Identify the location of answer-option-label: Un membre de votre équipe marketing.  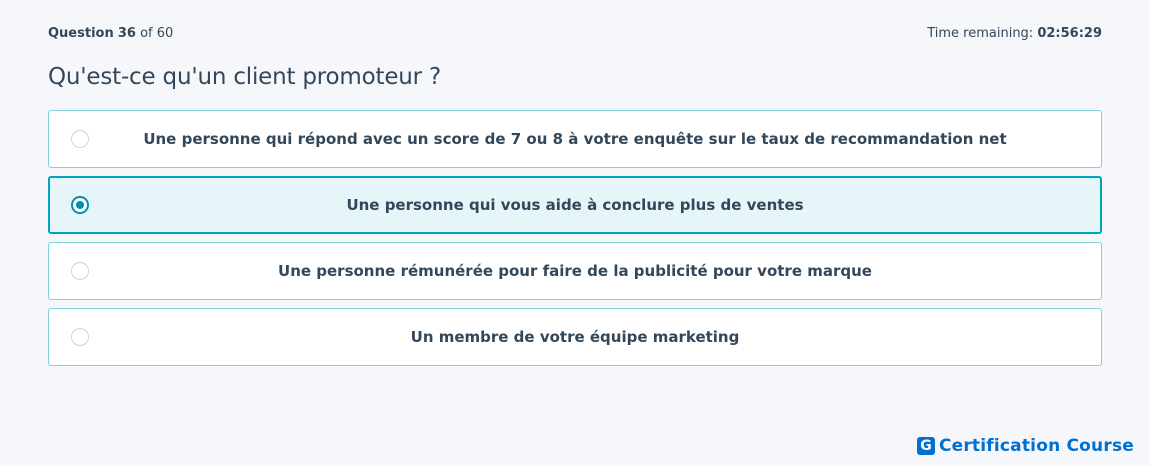
(575, 337).